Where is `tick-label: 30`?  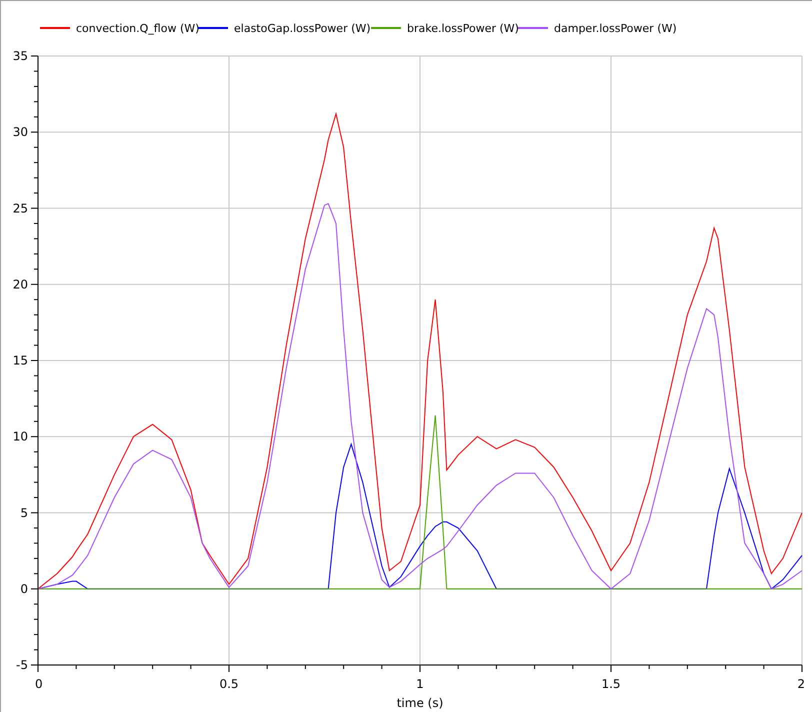 tick-label: 30 is located at coordinates (20, 132).